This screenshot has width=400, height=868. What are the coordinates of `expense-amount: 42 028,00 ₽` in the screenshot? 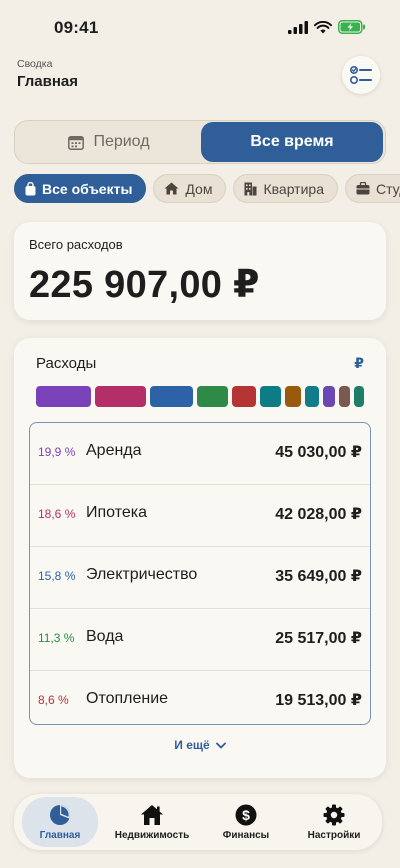 It's located at (318, 514).